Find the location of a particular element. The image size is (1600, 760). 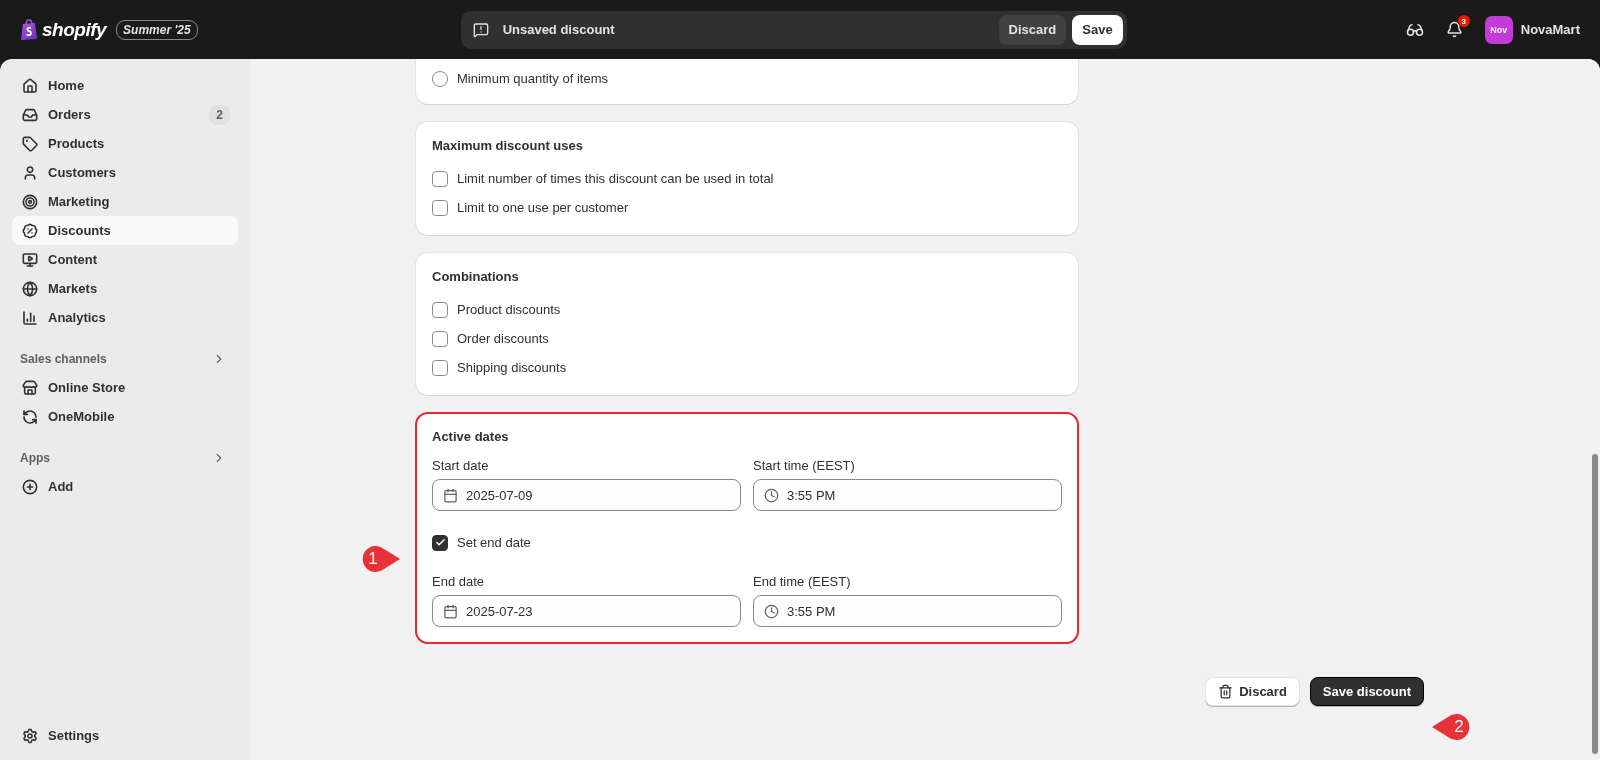

percent-badge-icon is located at coordinates (30, 230).